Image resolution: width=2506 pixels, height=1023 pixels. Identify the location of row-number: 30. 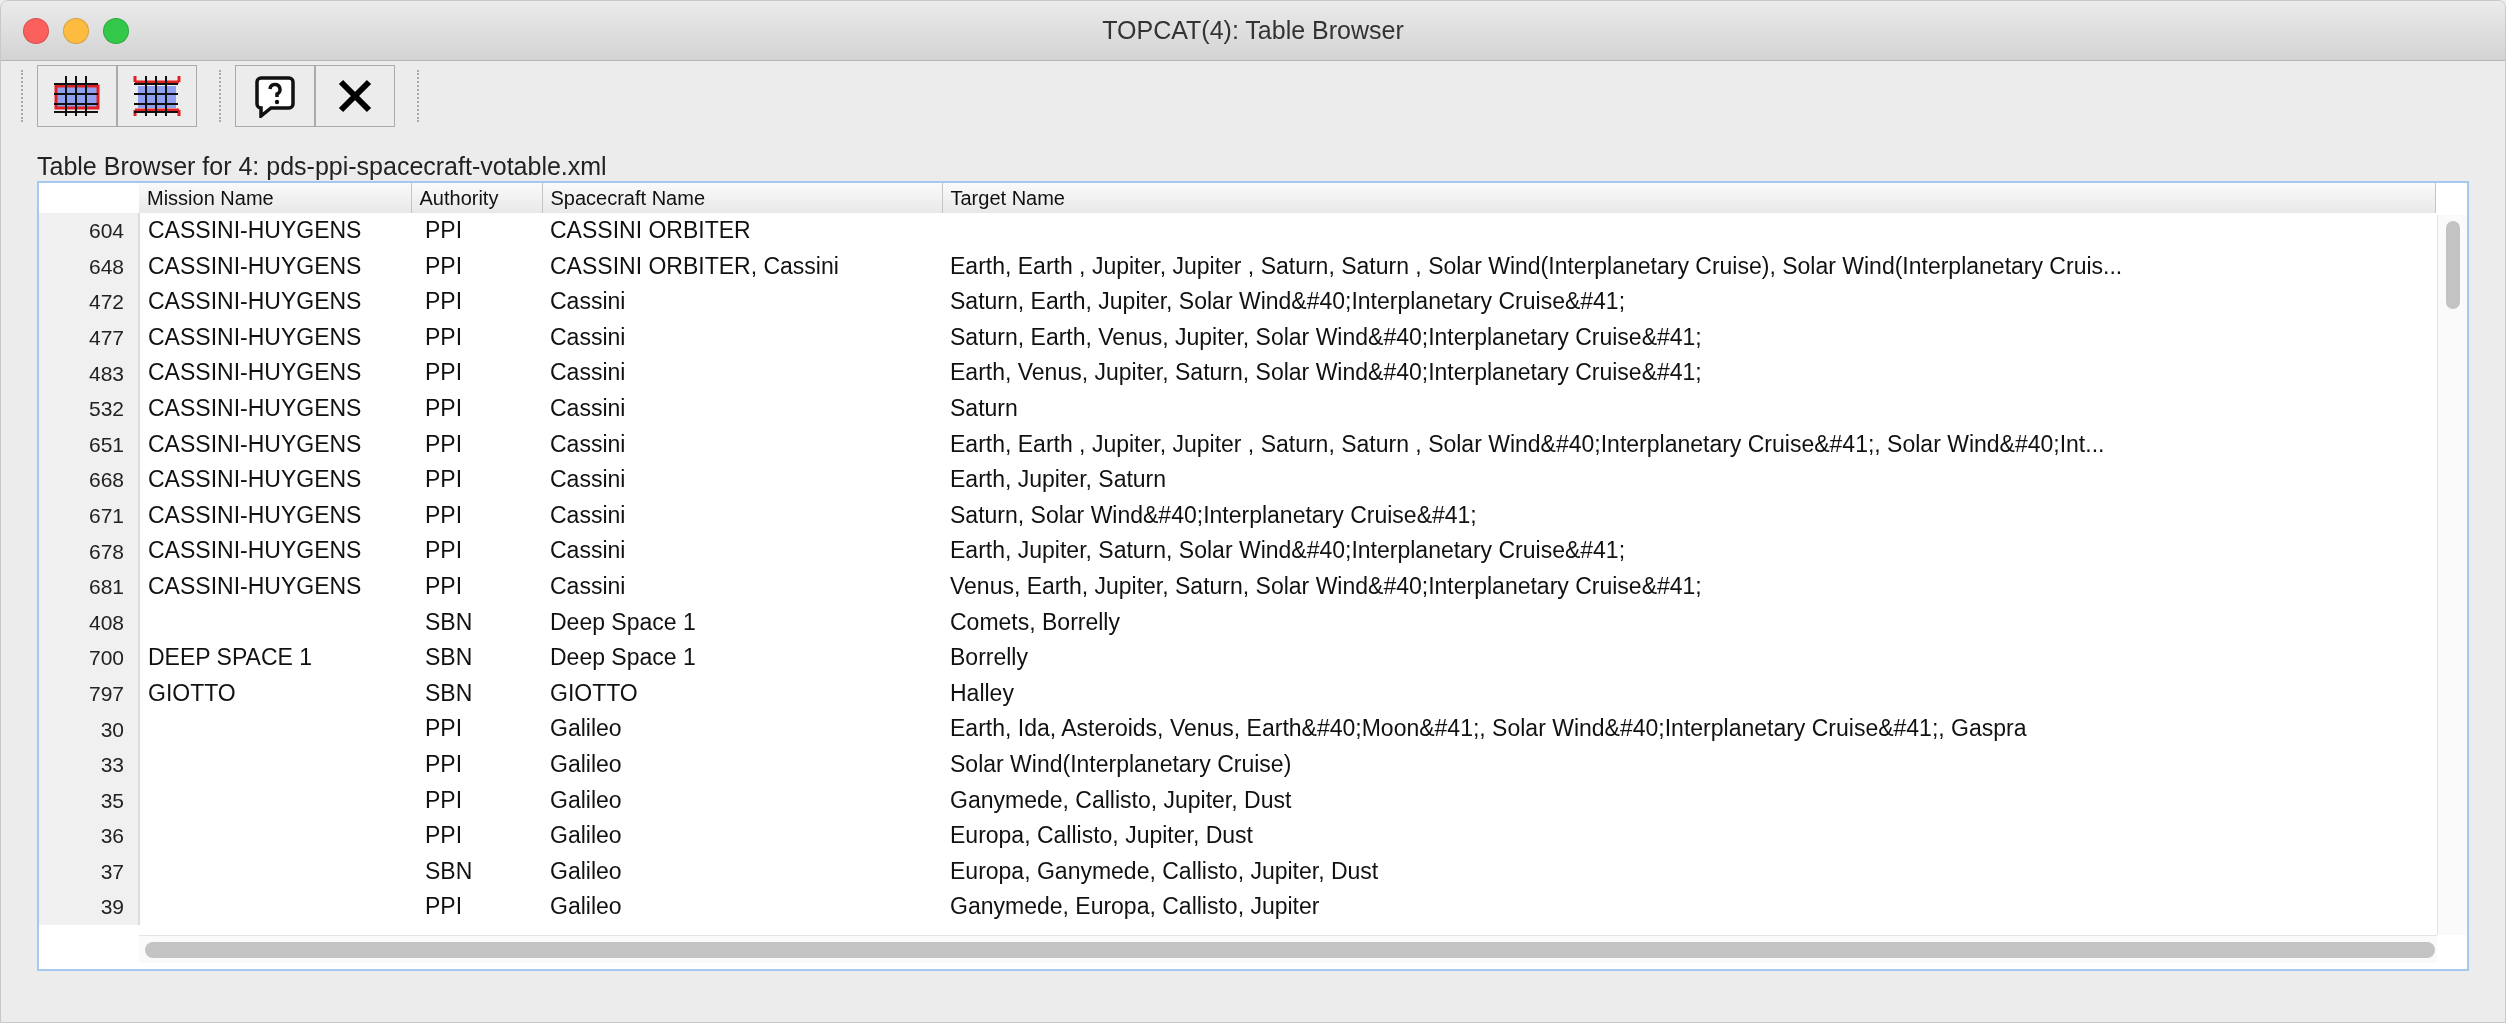
(89, 729).